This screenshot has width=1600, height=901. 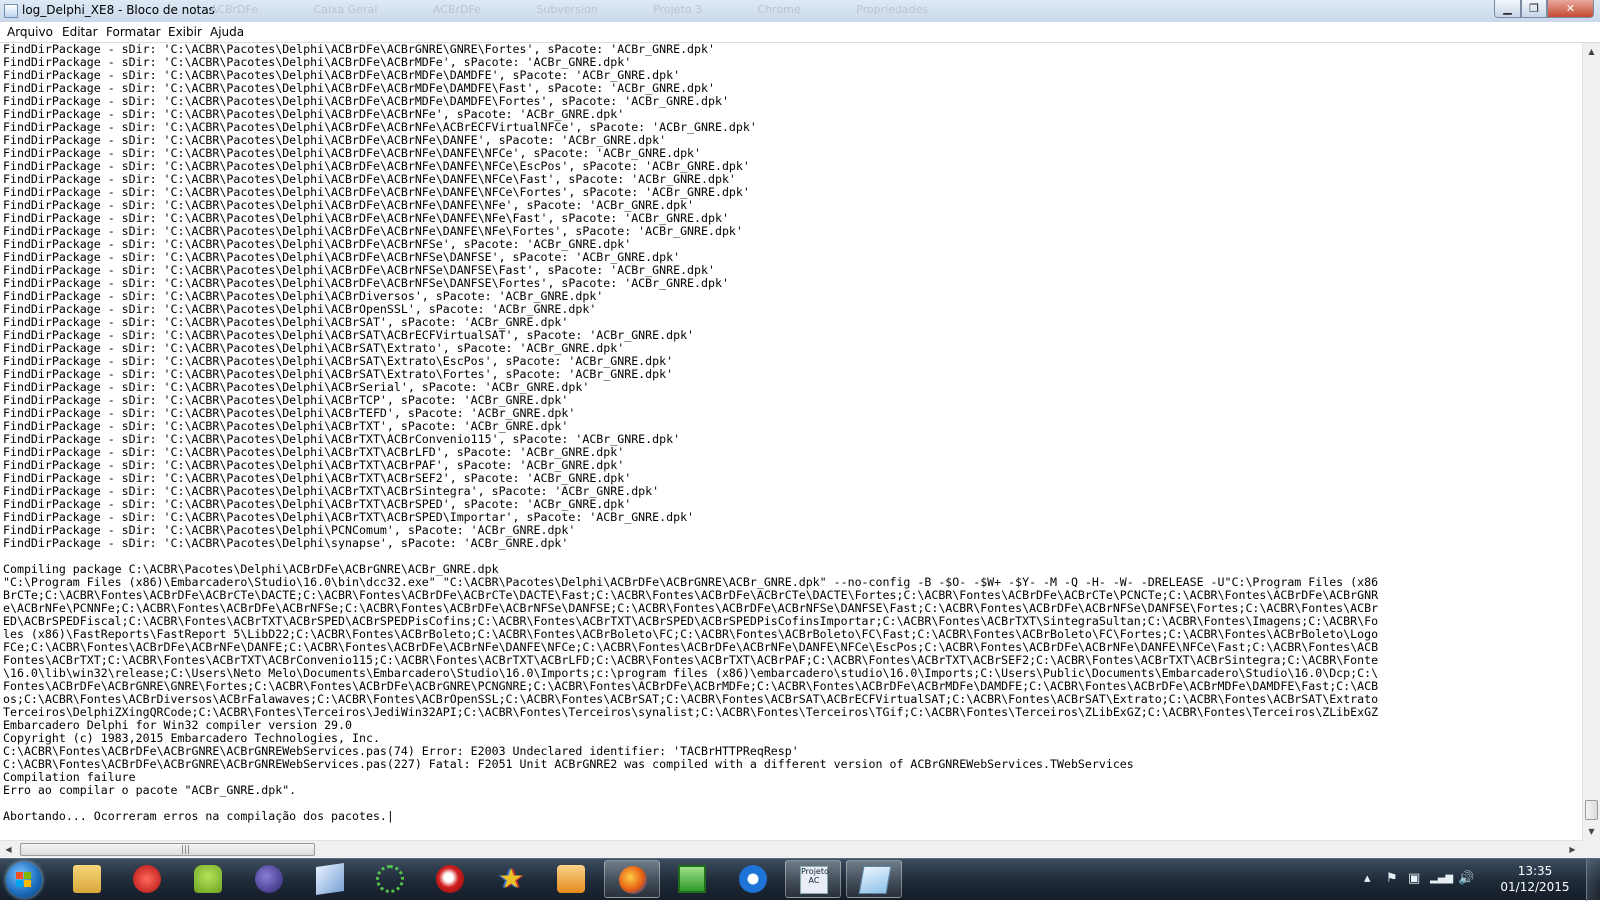 I want to click on taskbar-virtualbox, so click(x=330, y=879).